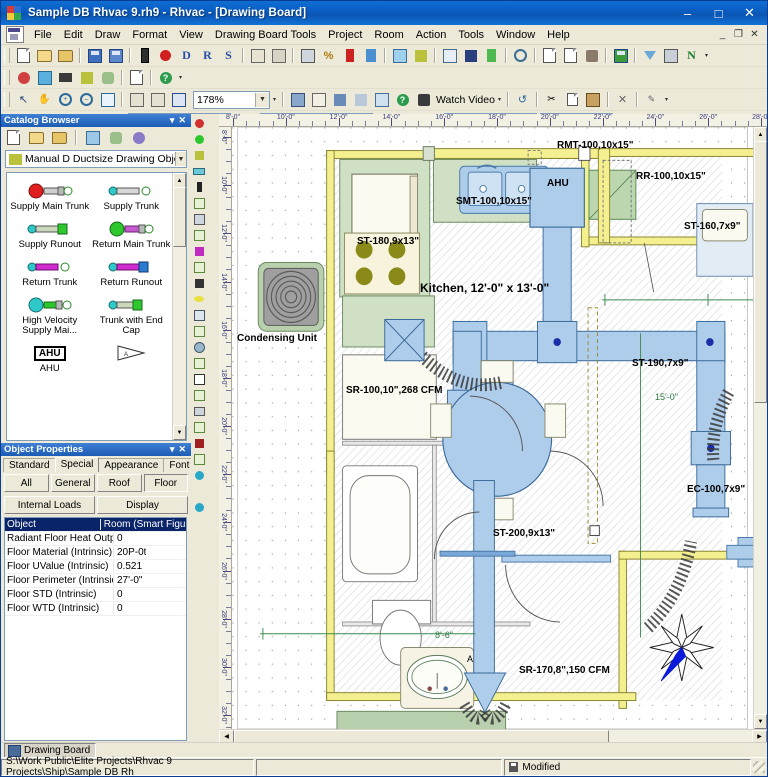 This screenshot has width=768, height=777. What do you see at coordinates (131, 465) in the screenshot?
I see `tab-appearance: Appearance` at bounding box center [131, 465].